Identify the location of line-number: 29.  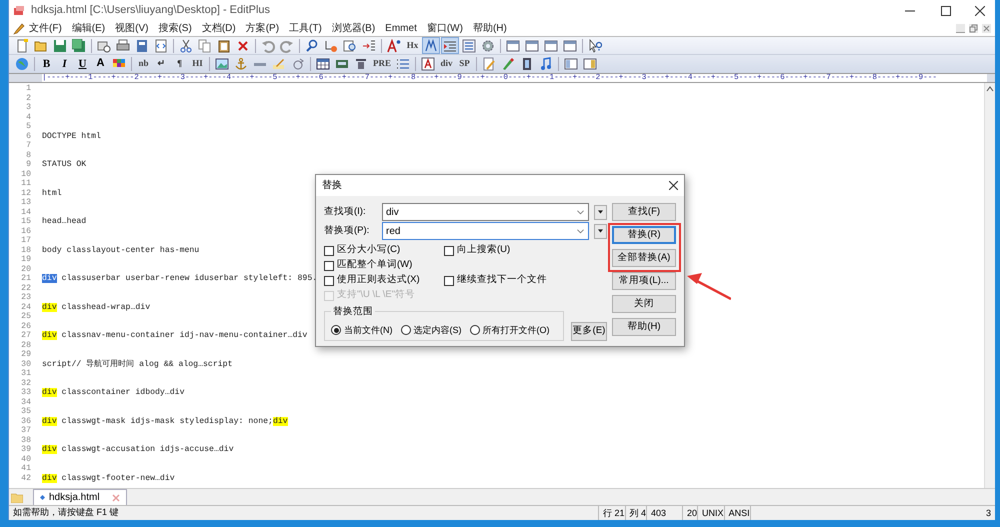
(25, 355).